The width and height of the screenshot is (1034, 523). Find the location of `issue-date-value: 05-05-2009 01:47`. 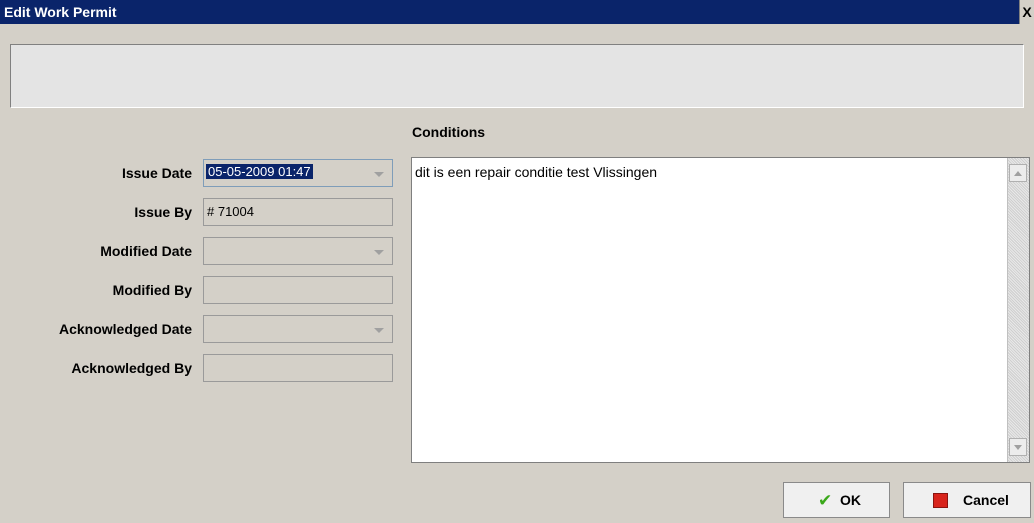

issue-date-value: 05-05-2009 01:47 is located at coordinates (259, 171).